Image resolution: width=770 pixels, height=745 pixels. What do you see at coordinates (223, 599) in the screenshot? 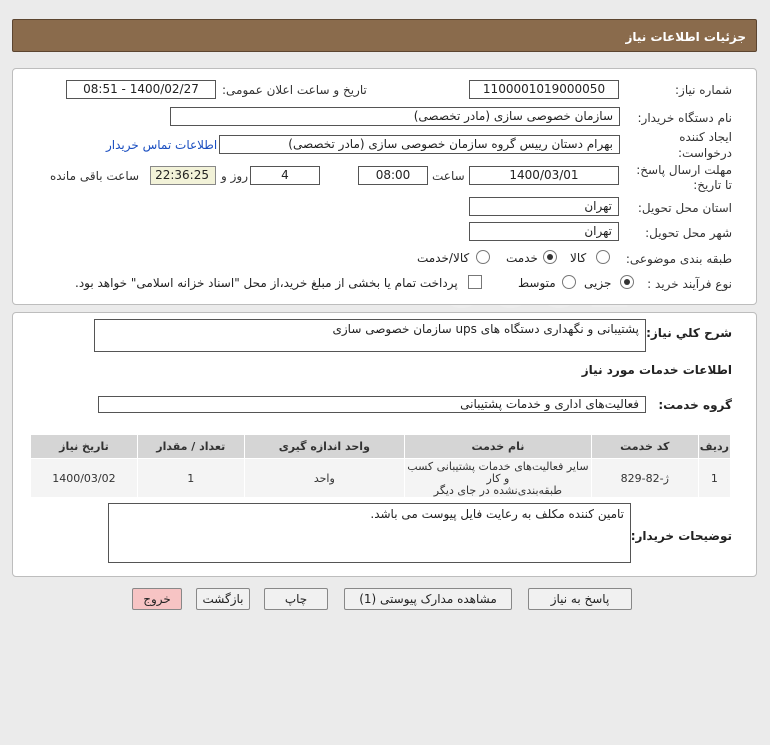
I see `back-button: بازگشت` at bounding box center [223, 599].